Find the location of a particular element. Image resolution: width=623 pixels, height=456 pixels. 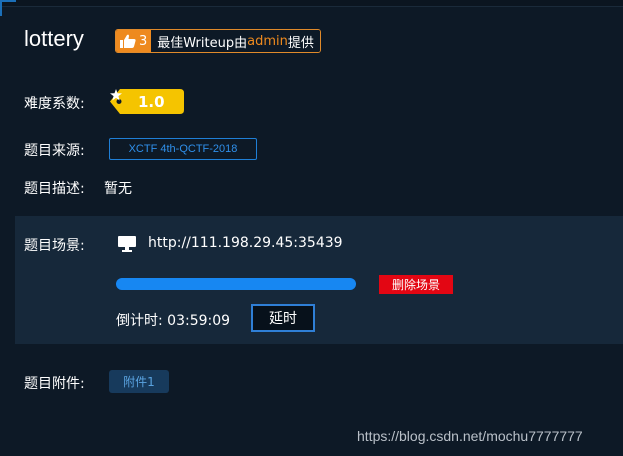

window-top-bar is located at coordinates (311, 3).